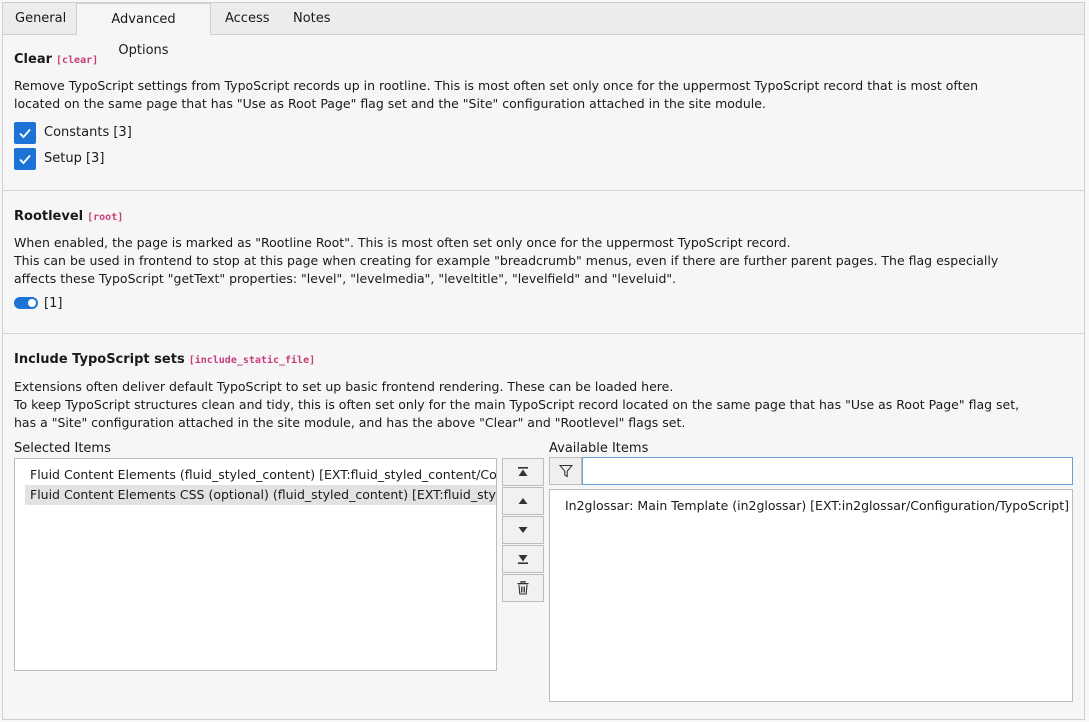  I want to click on setup-label: Setup [3], so click(74, 158).